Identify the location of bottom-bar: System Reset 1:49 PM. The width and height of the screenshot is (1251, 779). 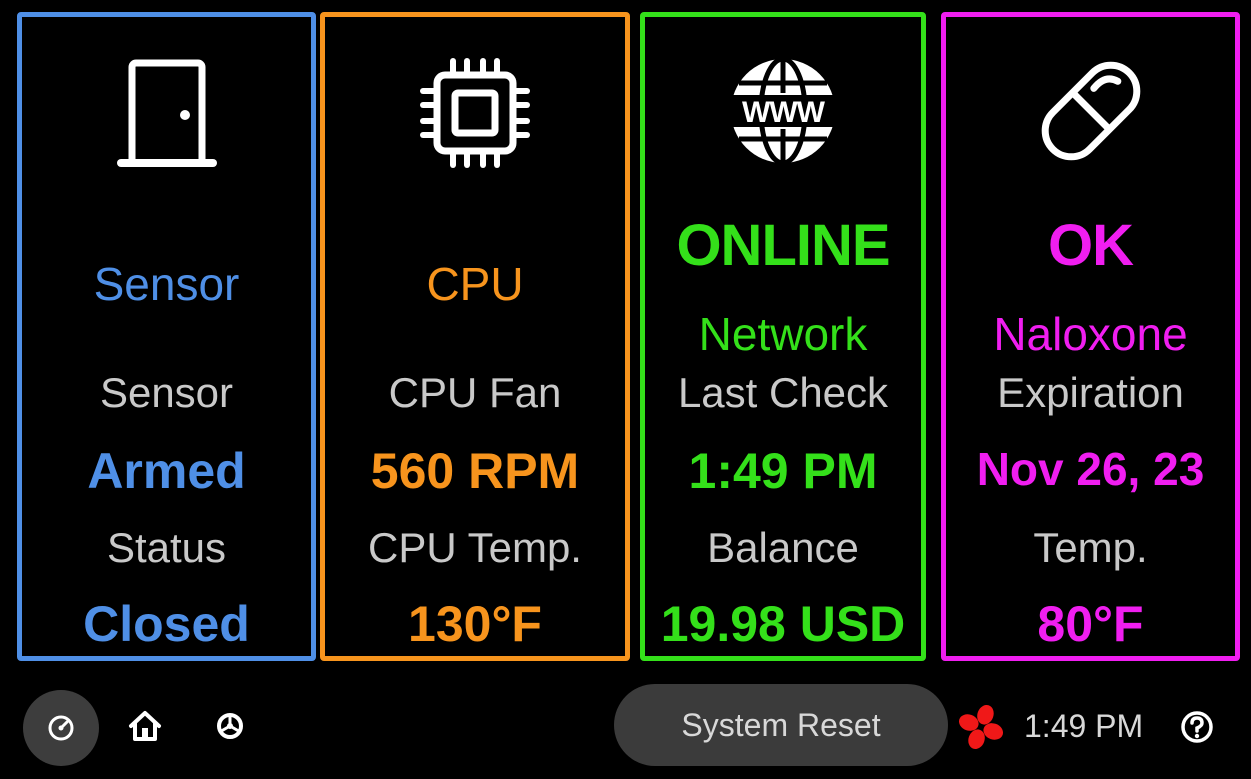
(625, 723).